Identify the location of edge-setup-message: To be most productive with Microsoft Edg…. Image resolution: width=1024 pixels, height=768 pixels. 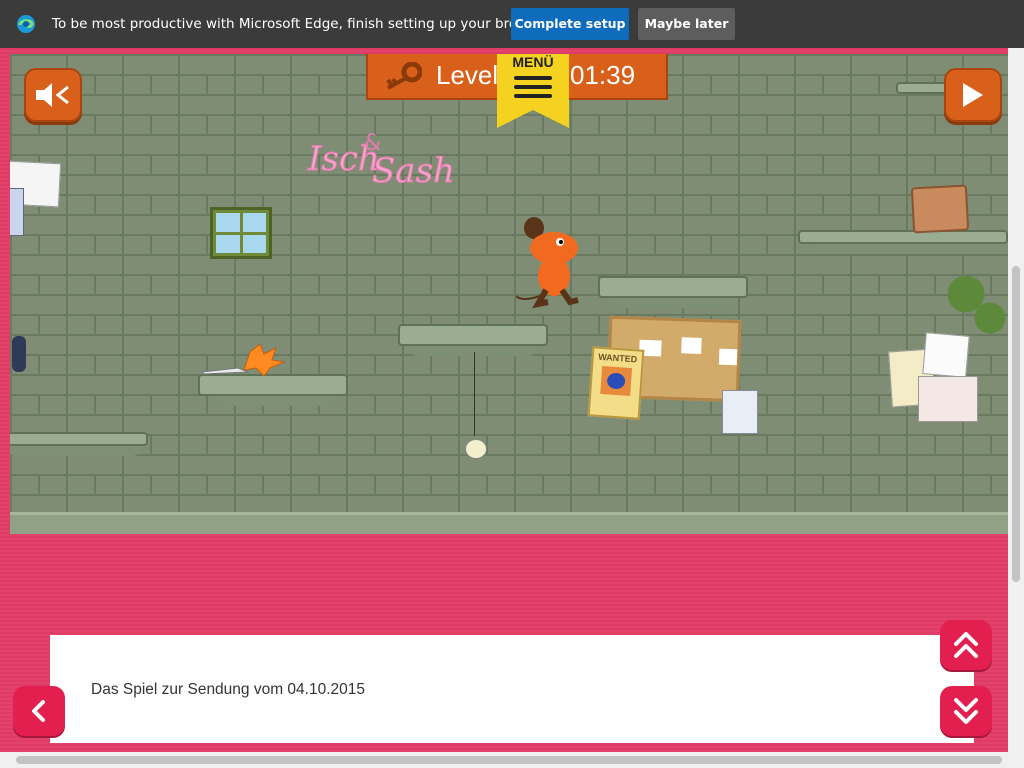
(302, 24).